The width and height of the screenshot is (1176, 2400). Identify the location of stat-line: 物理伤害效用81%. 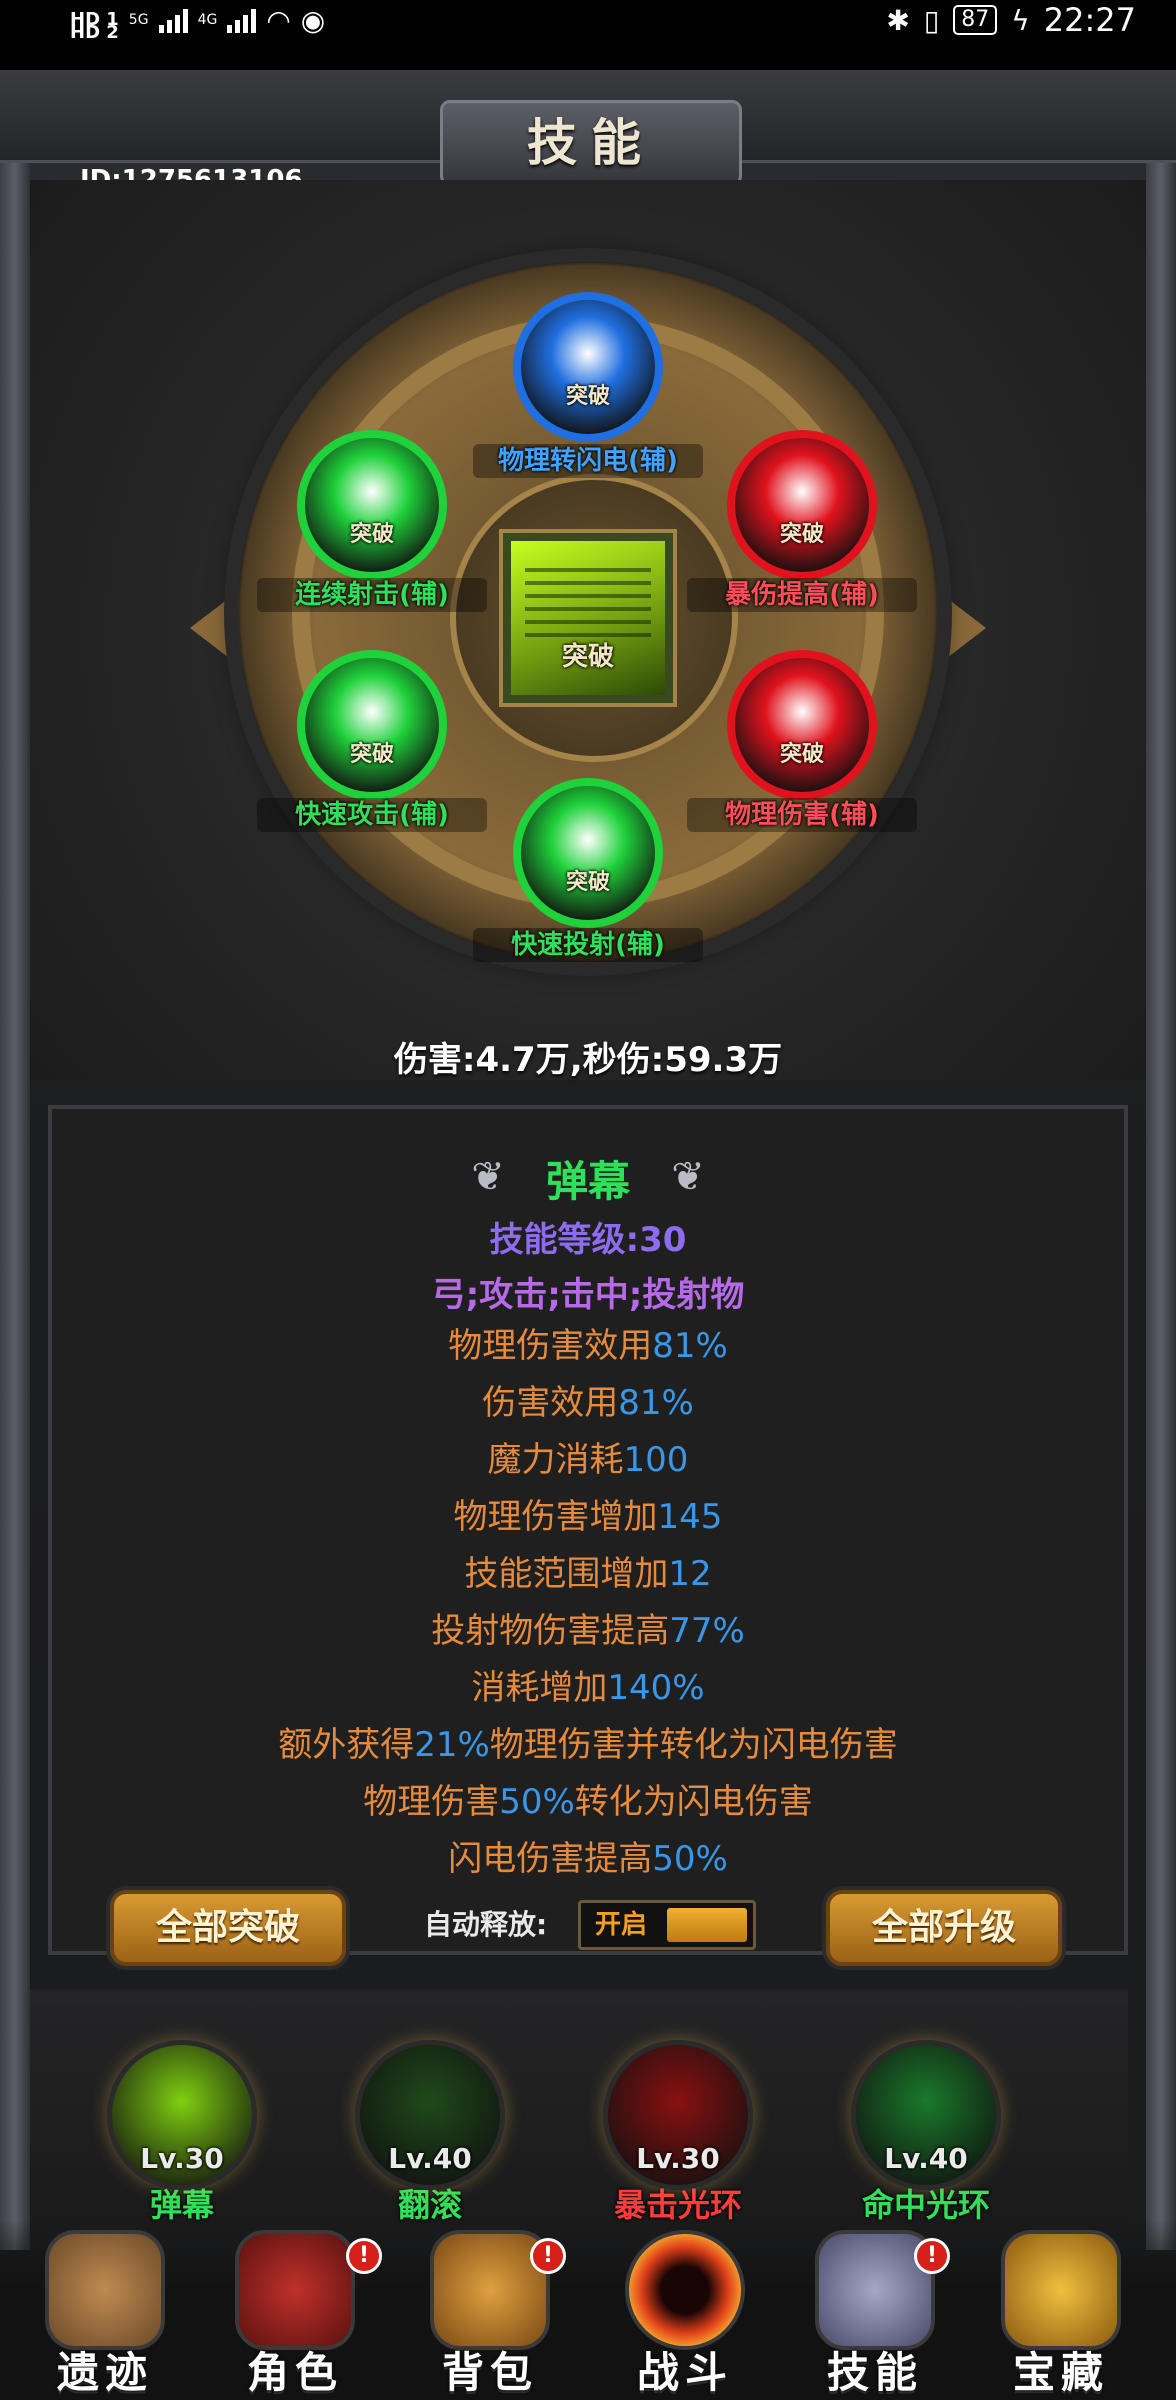
(588, 1346).